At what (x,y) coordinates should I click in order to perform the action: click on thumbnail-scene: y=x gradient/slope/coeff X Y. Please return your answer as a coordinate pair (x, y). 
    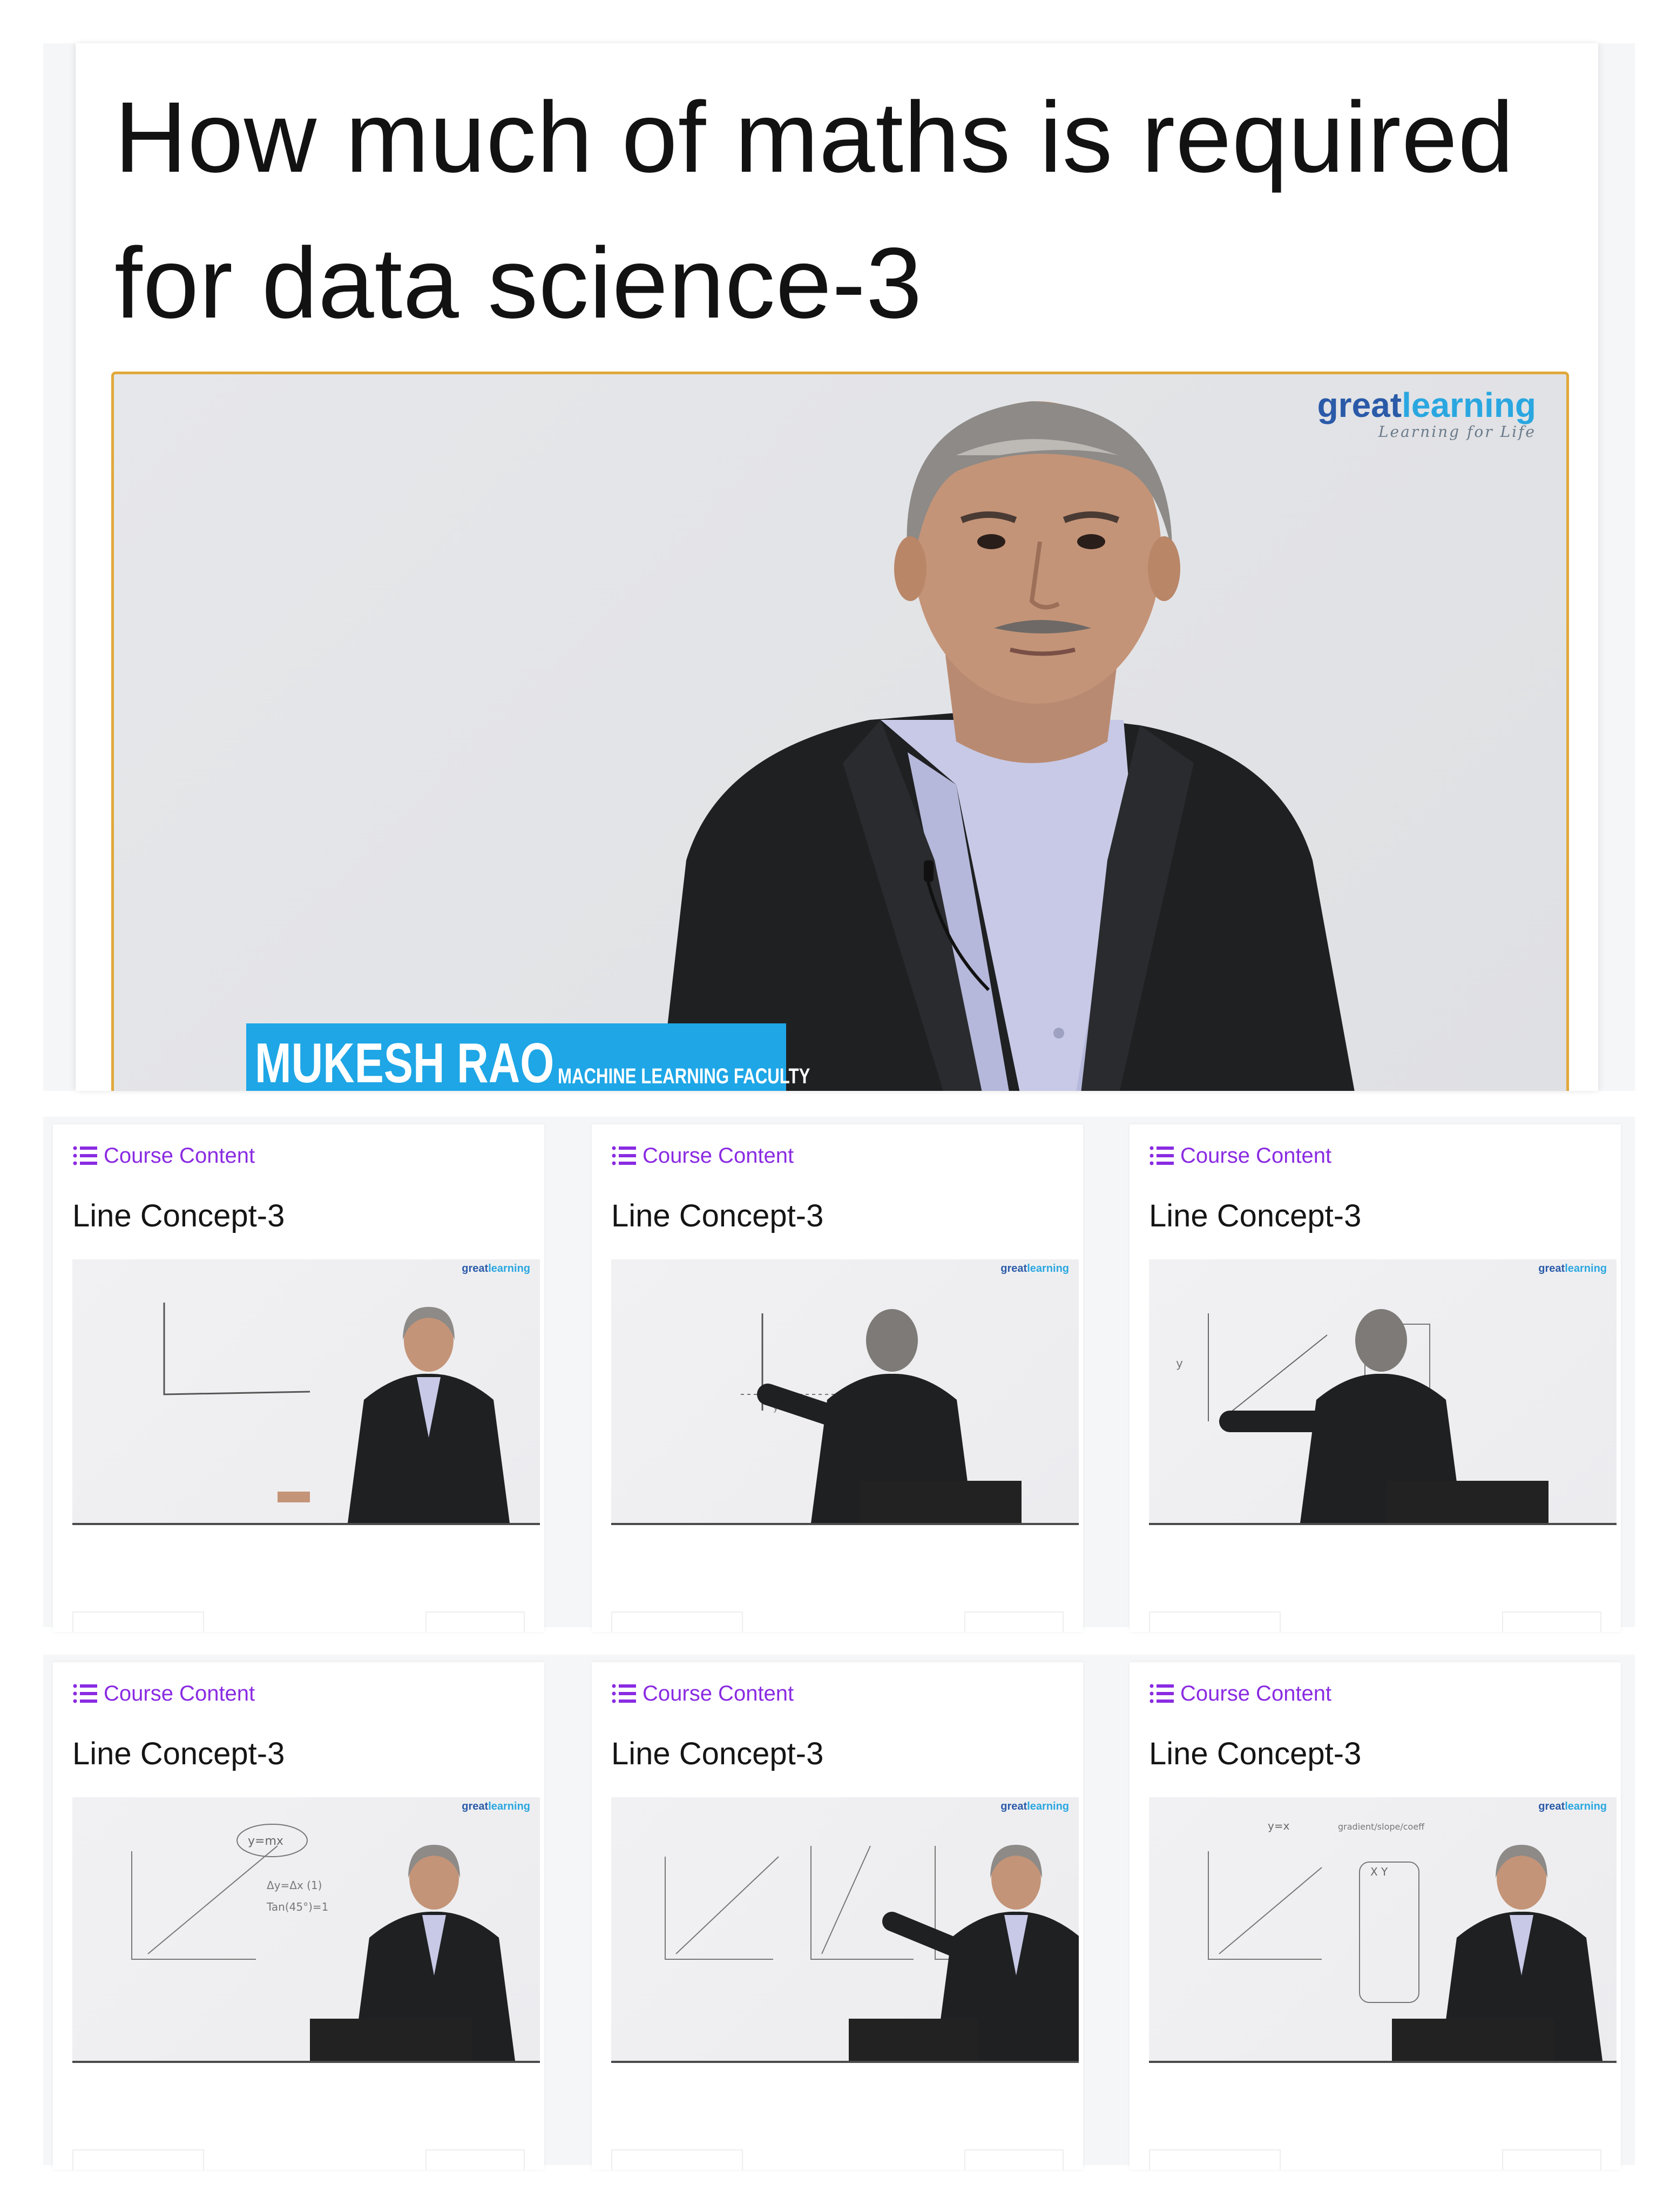
    Looking at the image, I should click on (1405, 1940).